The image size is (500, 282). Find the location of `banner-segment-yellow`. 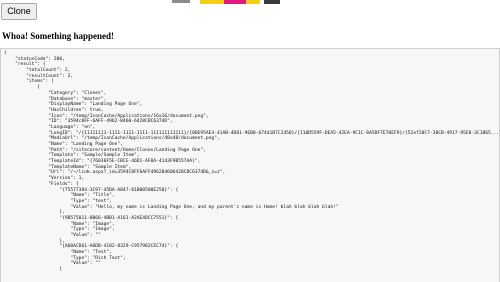

banner-segment-yellow is located at coordinates (212, 2).